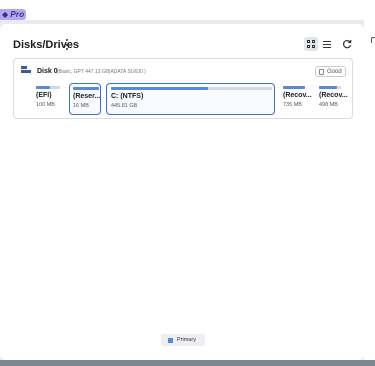  Describe the element at coordinates (67, 44) in the screenshot. I see `more-options-icon` at that location.